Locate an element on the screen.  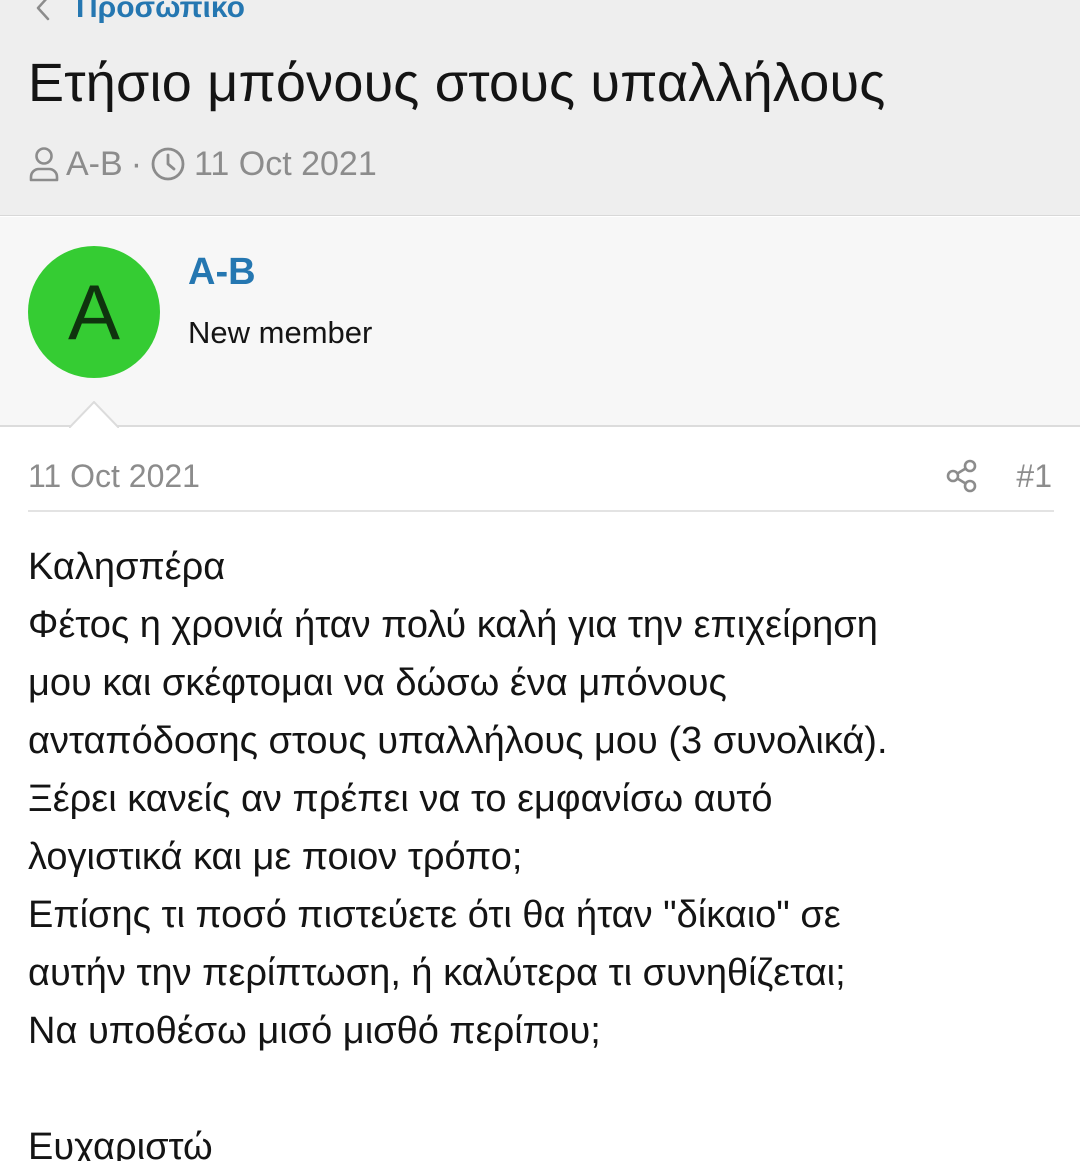
user-block-arrow is located at coordinates (94, 414).